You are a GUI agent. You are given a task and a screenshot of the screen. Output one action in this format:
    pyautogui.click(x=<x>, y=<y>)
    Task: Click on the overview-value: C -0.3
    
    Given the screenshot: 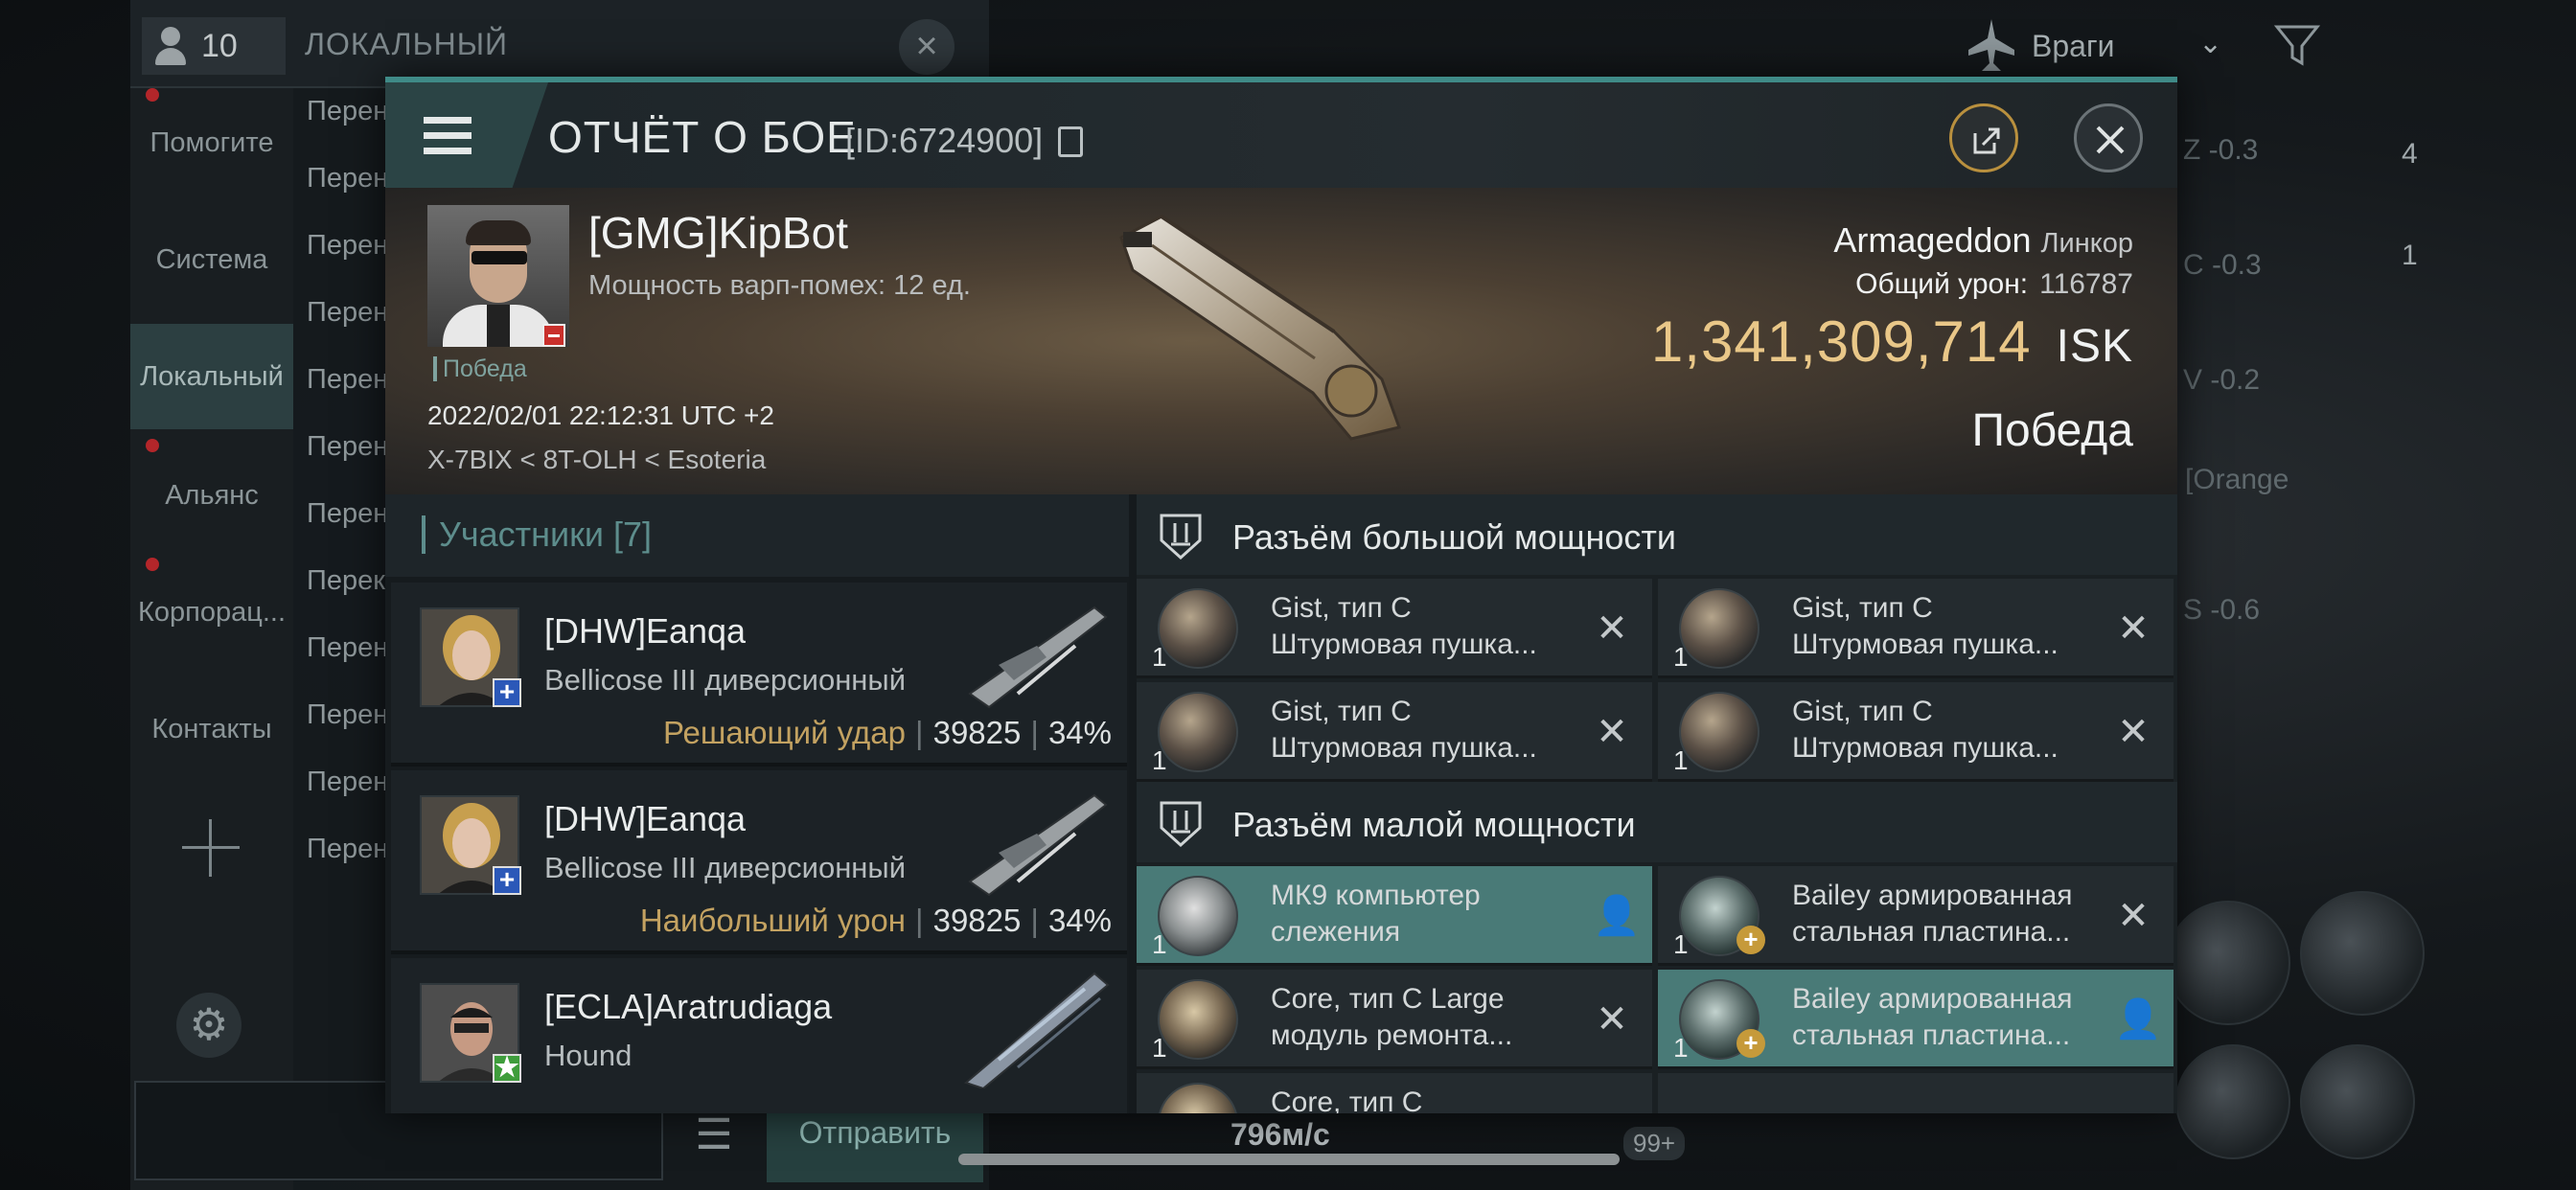 What is the action you would take?
    pyautogui.click(x=2222, y=265)
    